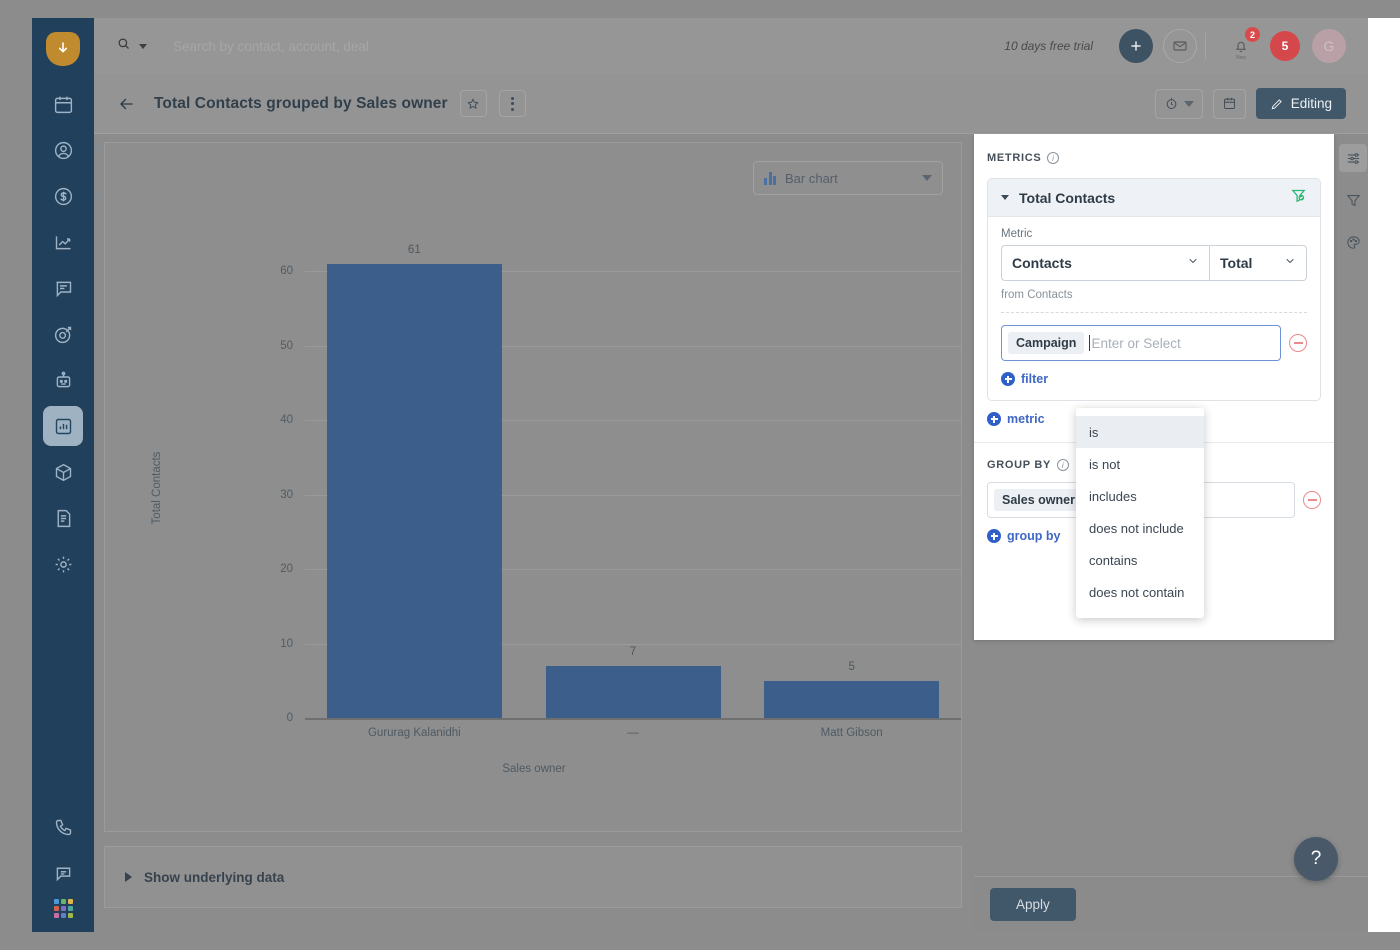 The width and height of the screenshot is (1400, 950). Describe the element at coordinates (1300, 103) in the screenshot. I see `editing-button: Editing` at that location.